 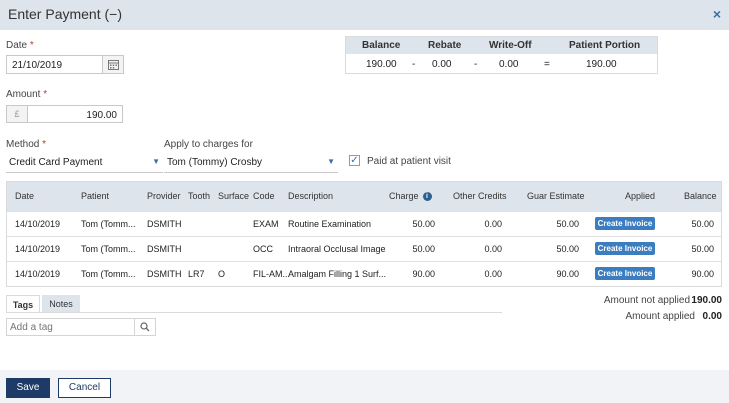 I want to click on dialog-titlebar: Enter Payment (−) ×, so click(x=364, y=15).